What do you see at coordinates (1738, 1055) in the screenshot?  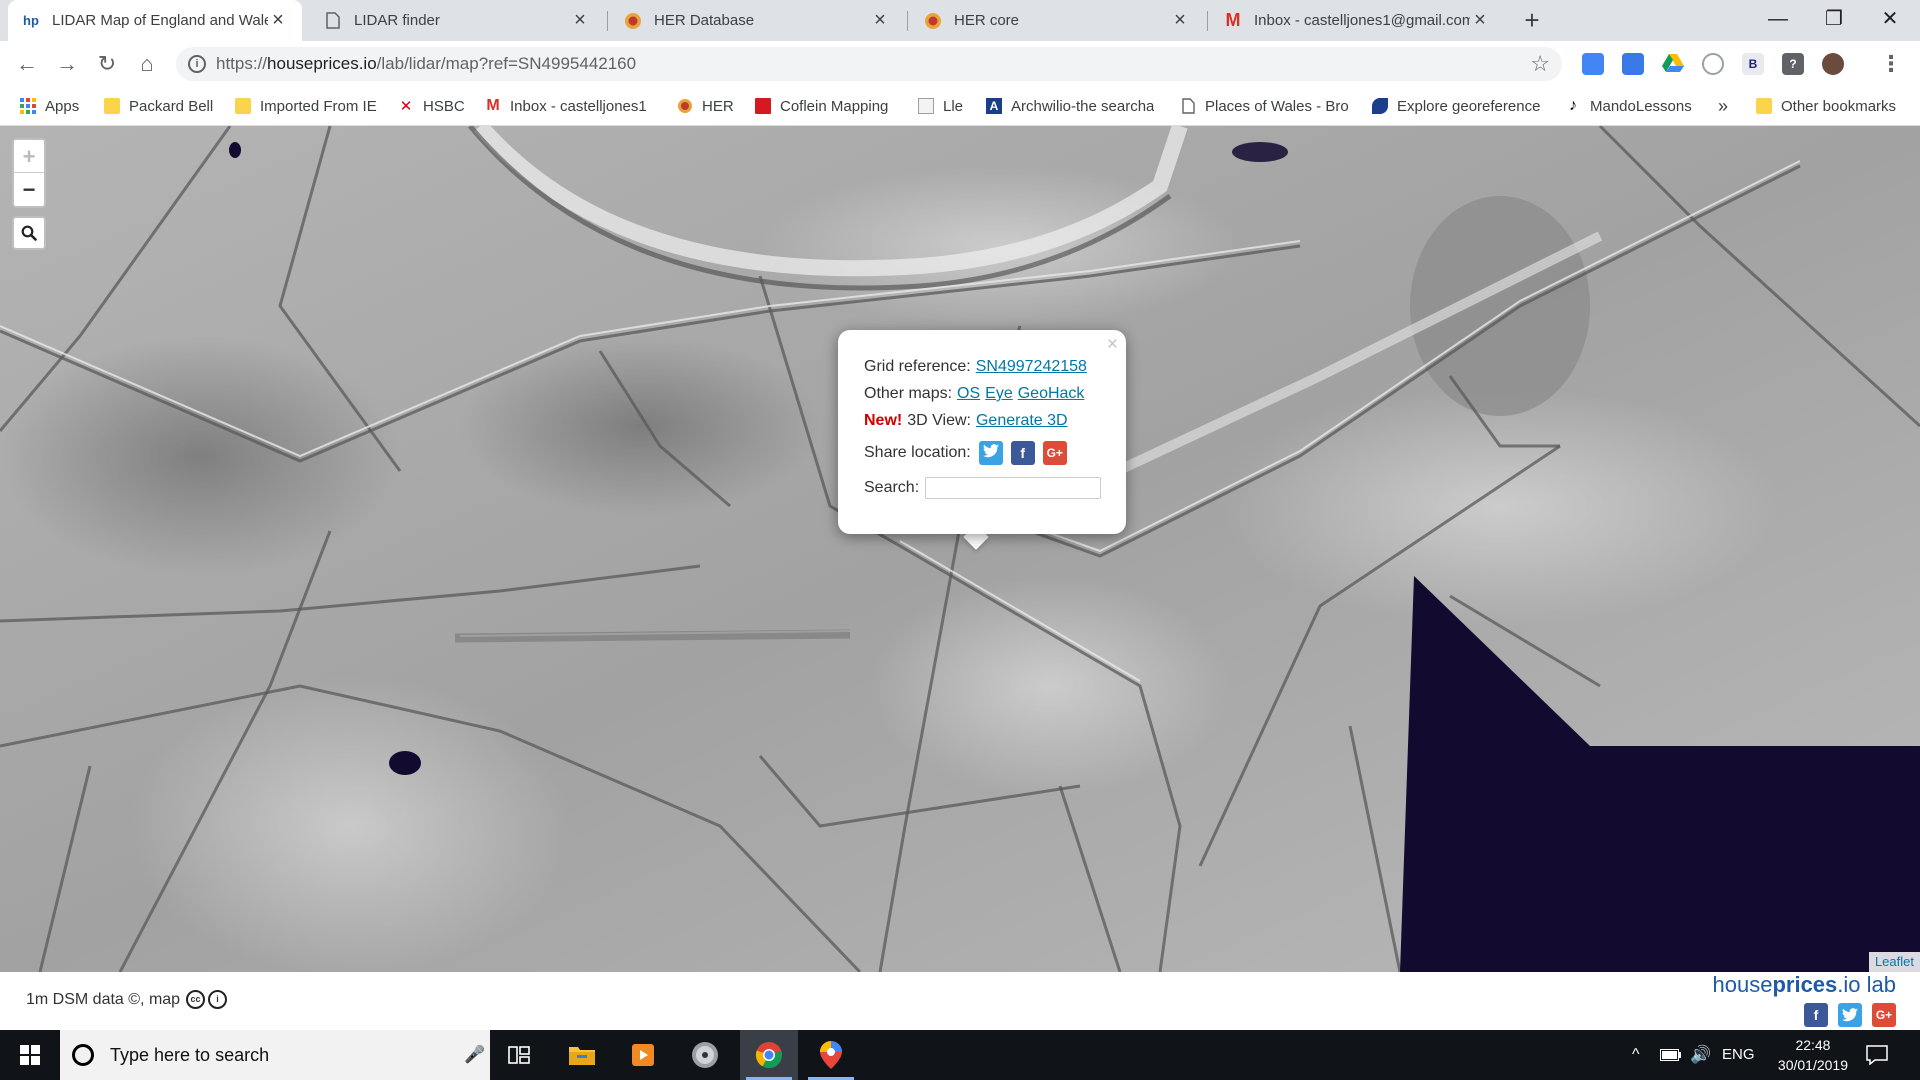 I see `language-indicator: ENG` at bounding box center [1738, 1055].